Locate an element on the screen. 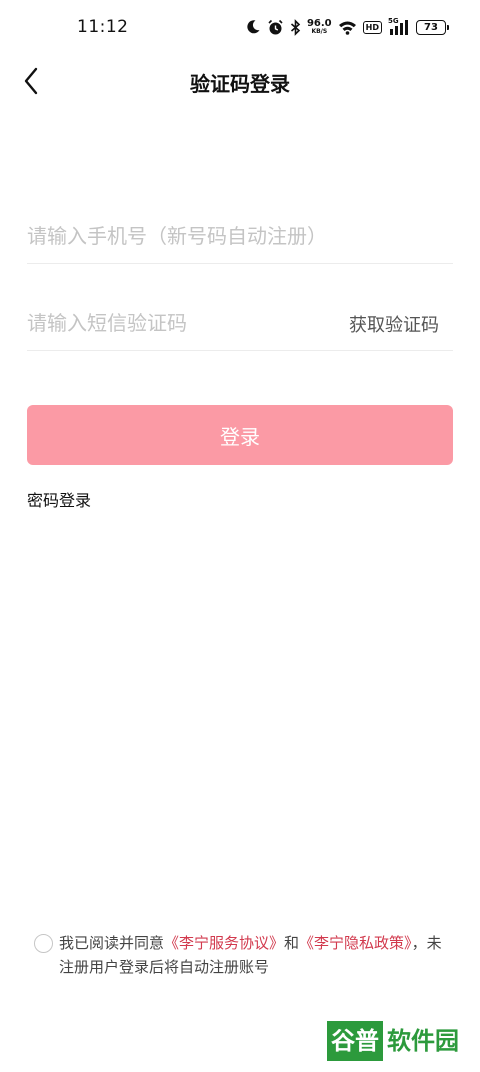 This screenshot has width=480, height=1072. privacy-policy-link: 《李宁隐私政策》 is located at coordinates (355, 943).